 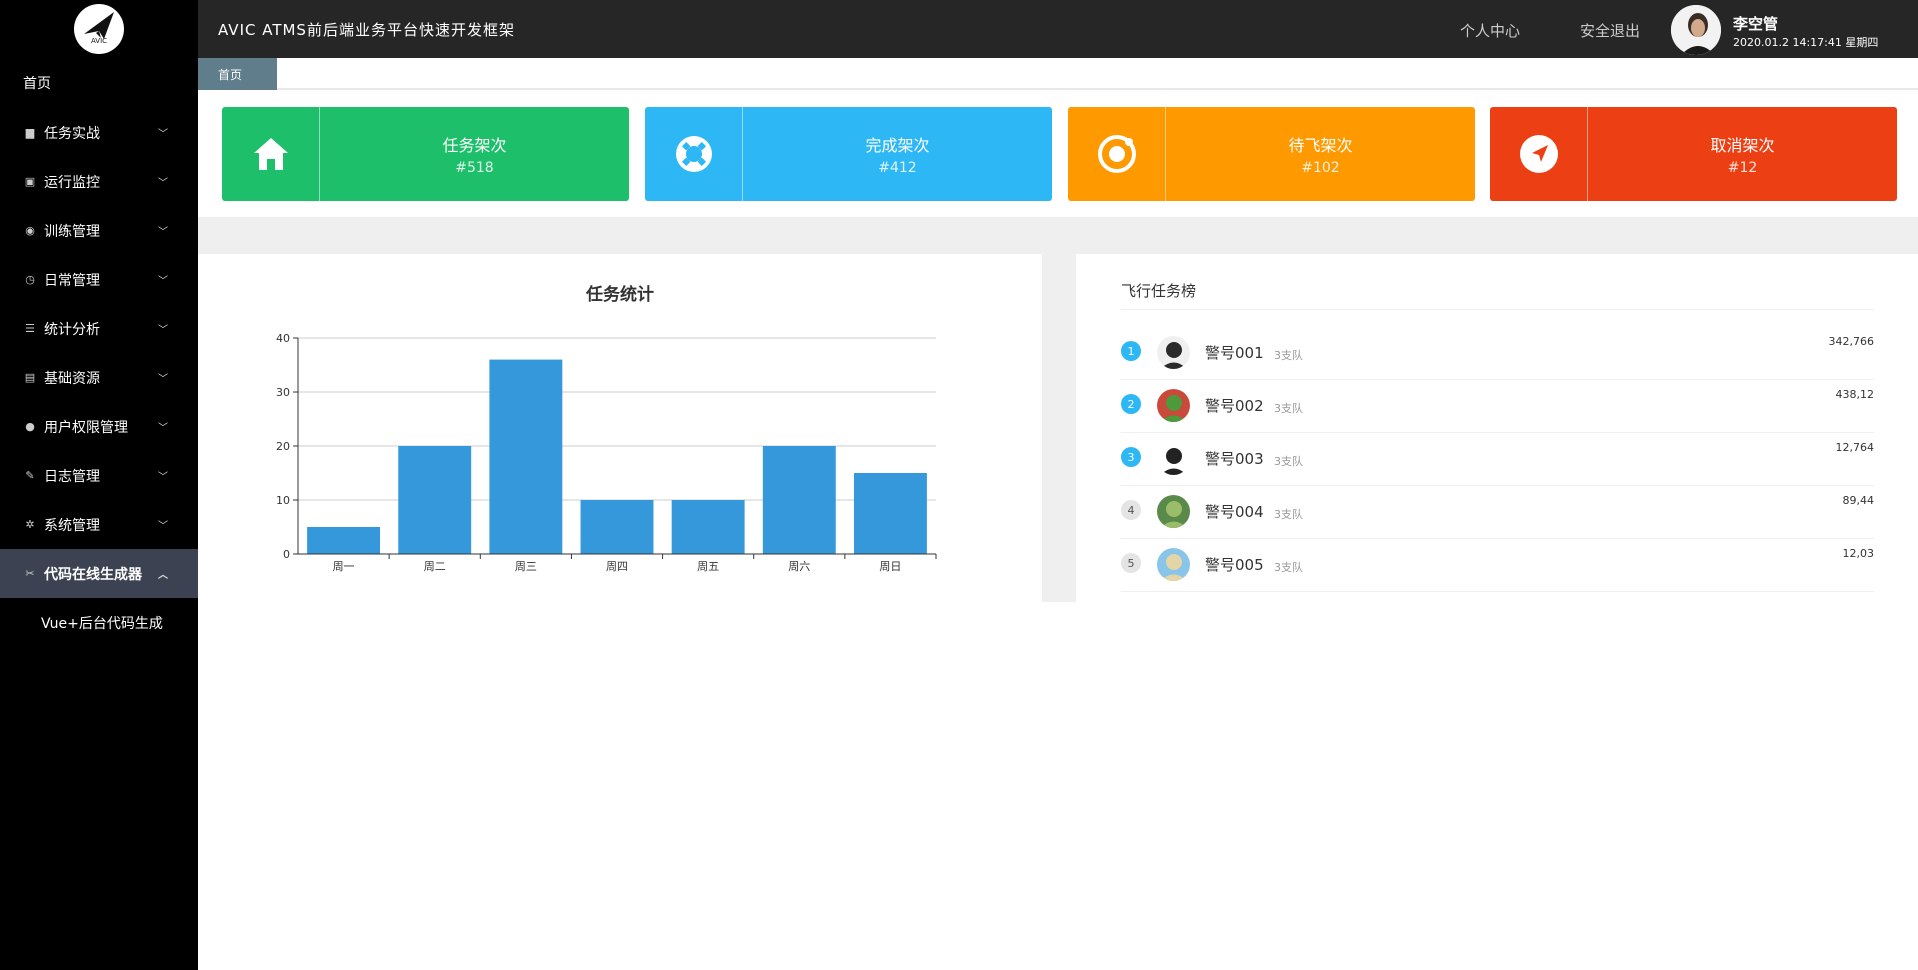 I want to click on user-name: 李空管, so click(x=1756, y=24).